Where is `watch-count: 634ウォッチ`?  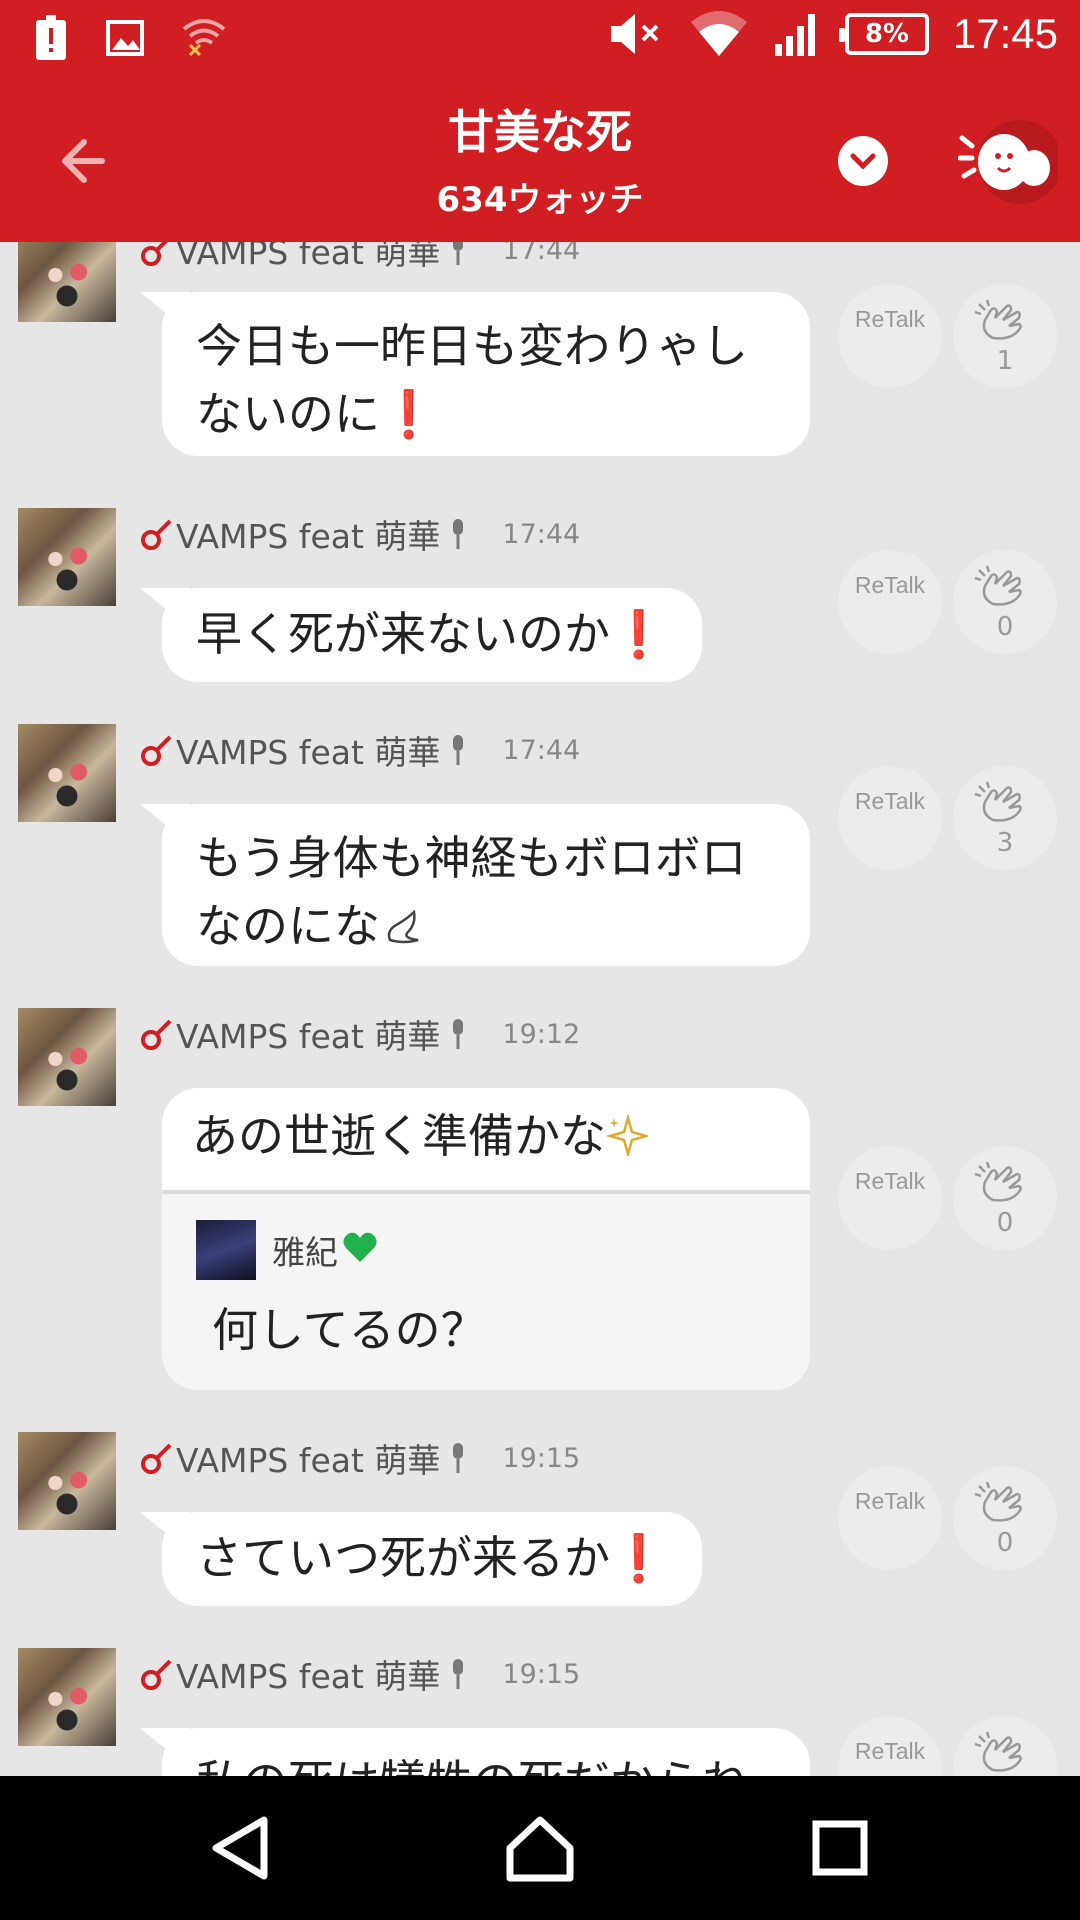 watch-count: 634ウォッチ is located at coordinates (540, 200).